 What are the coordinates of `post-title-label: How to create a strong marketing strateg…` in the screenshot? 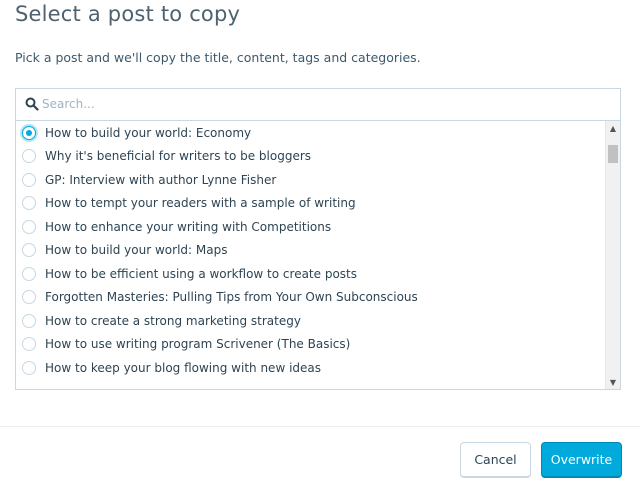 It's located at (173, 320).